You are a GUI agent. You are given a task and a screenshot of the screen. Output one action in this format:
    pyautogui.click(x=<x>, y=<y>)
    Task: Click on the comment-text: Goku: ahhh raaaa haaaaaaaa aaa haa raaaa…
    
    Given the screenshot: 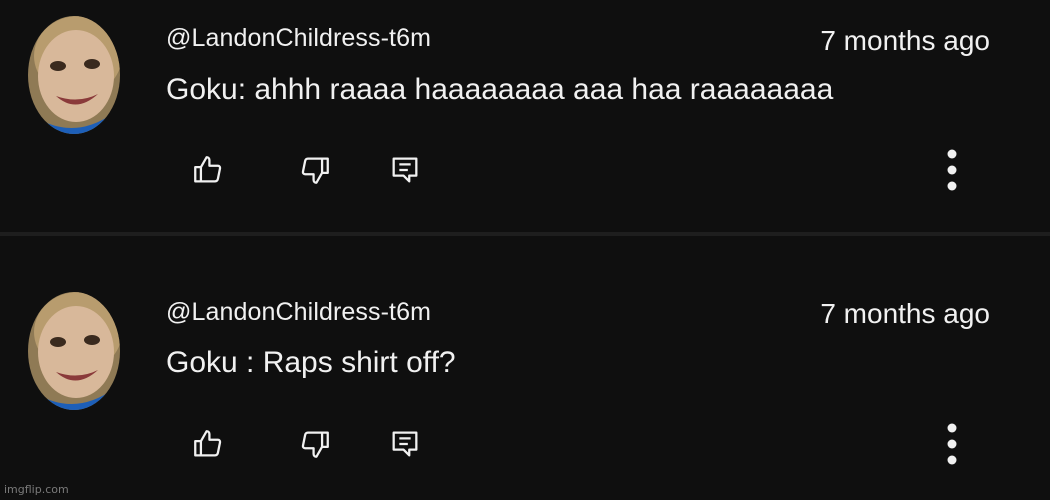 What is the action you would take?
    pyautogui.click(x=500, y=89)
    